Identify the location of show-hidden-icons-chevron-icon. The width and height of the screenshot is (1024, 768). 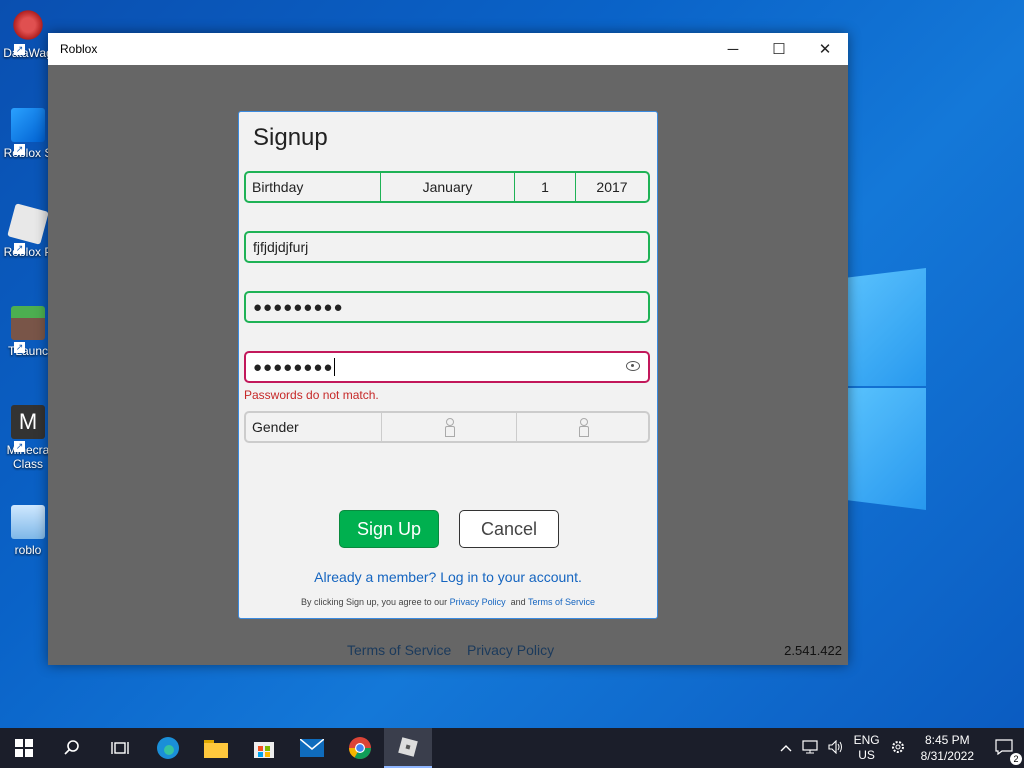
(786, 748).